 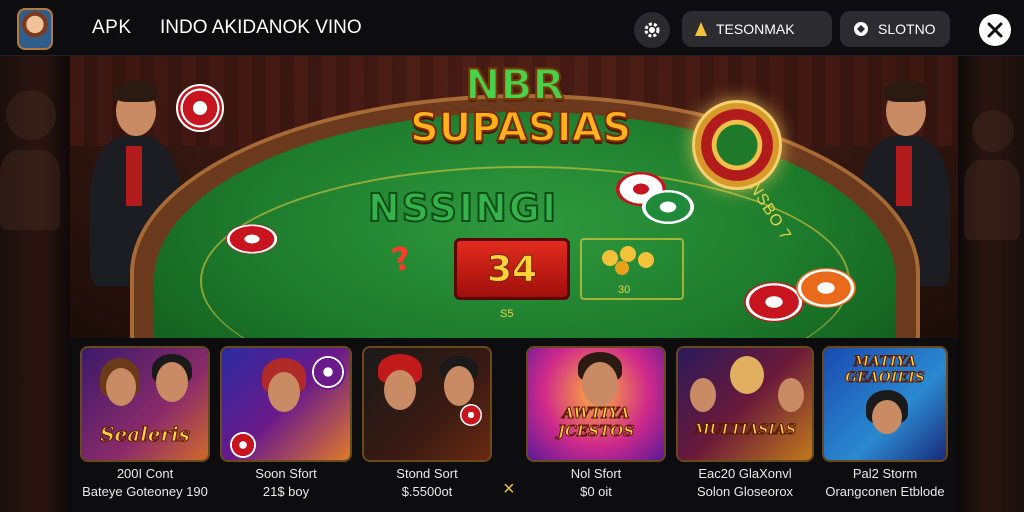 I want to click on close-icon, so click(x=995, y=30).